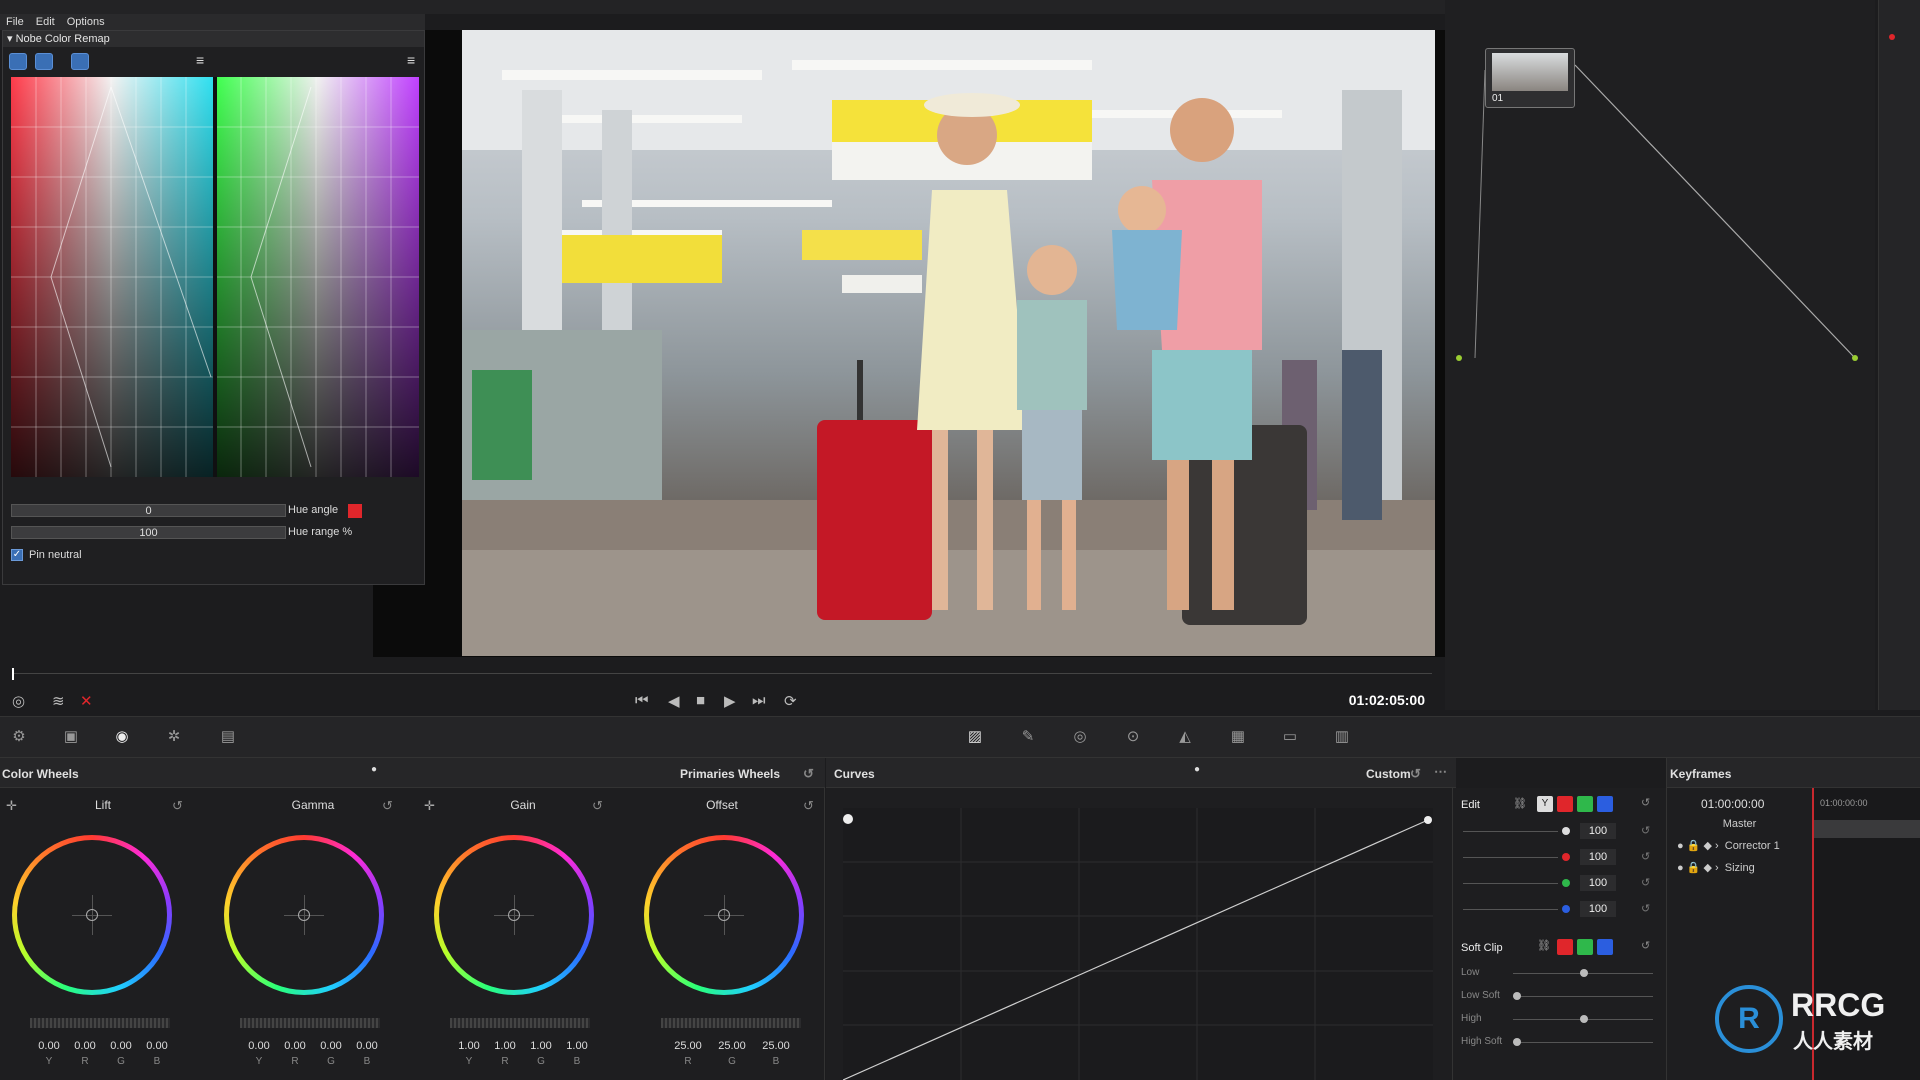 This screenshot has height=1080, width=1920. Describe the element at coordinates (1566, 857) in the screenshot. I see `r-slider-knob` at that location.